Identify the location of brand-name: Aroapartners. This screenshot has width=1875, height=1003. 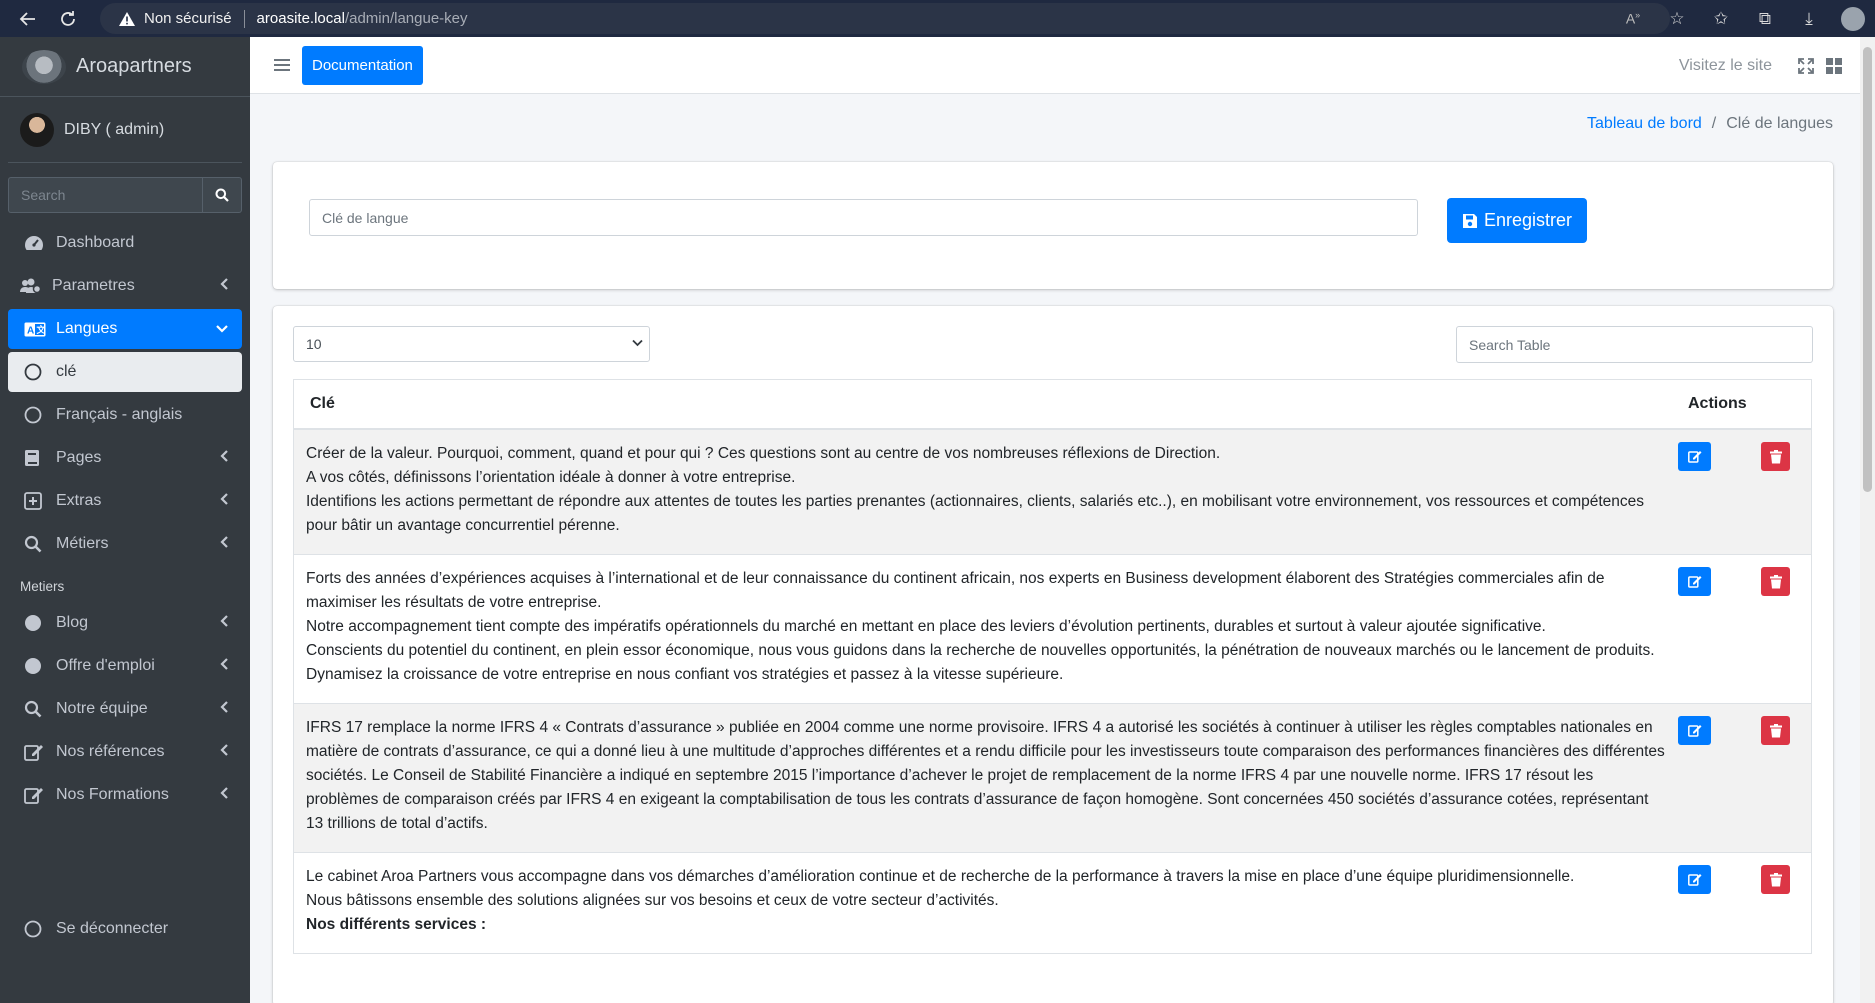
(134, 66).